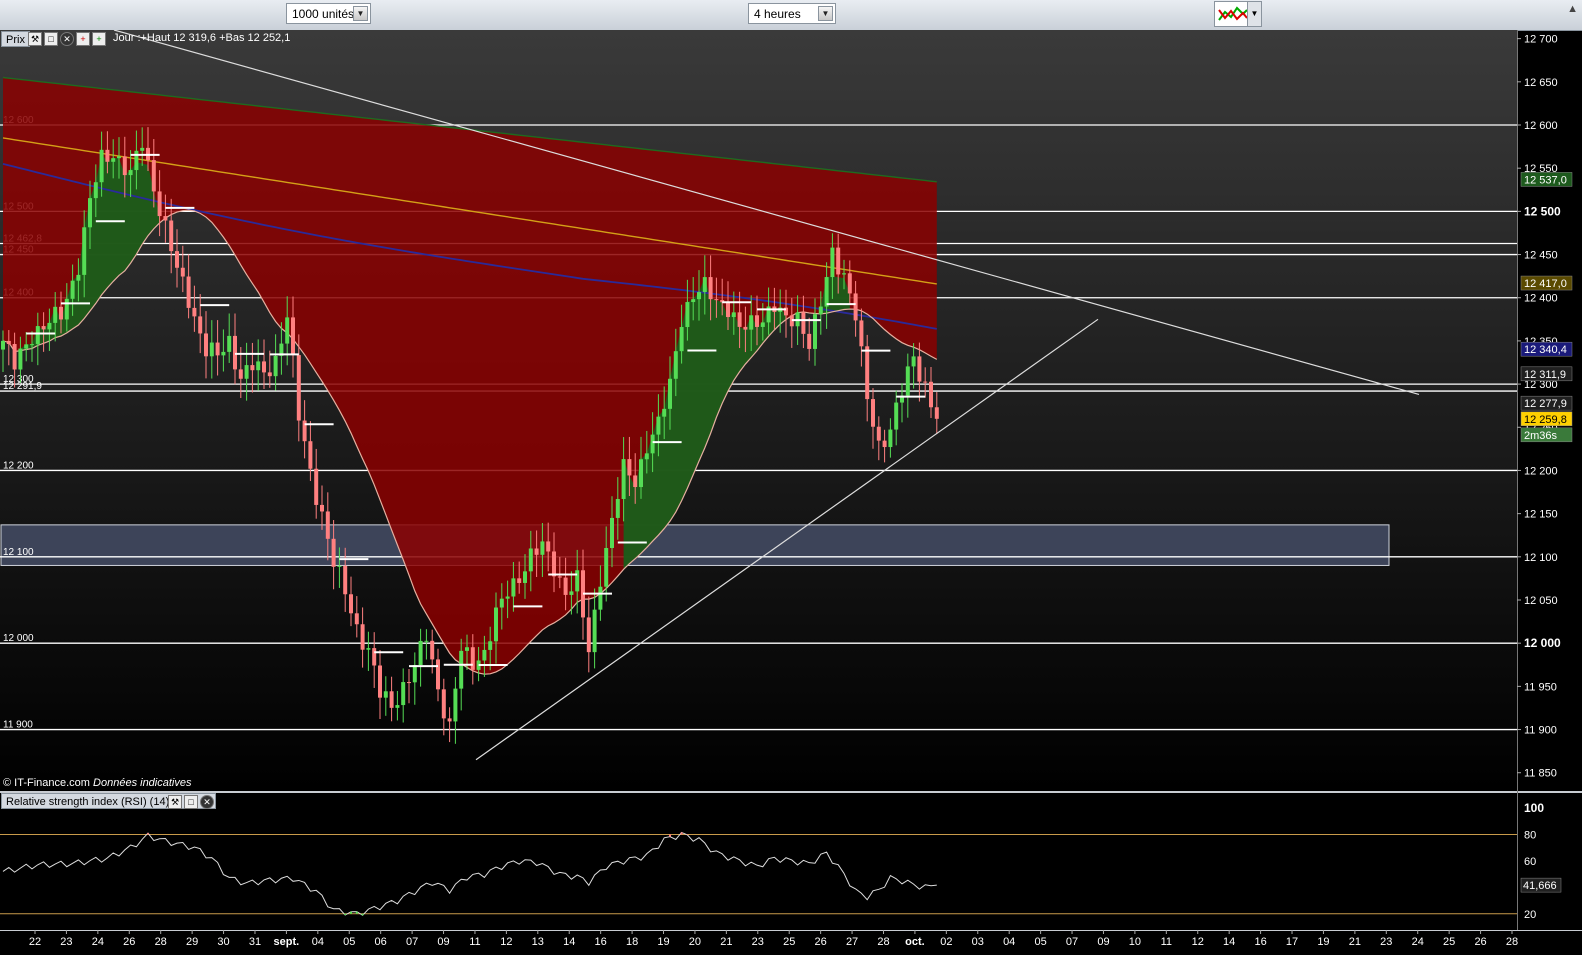  I want to click on y-axis-tick-label: 12 400, so click(1541, 299).